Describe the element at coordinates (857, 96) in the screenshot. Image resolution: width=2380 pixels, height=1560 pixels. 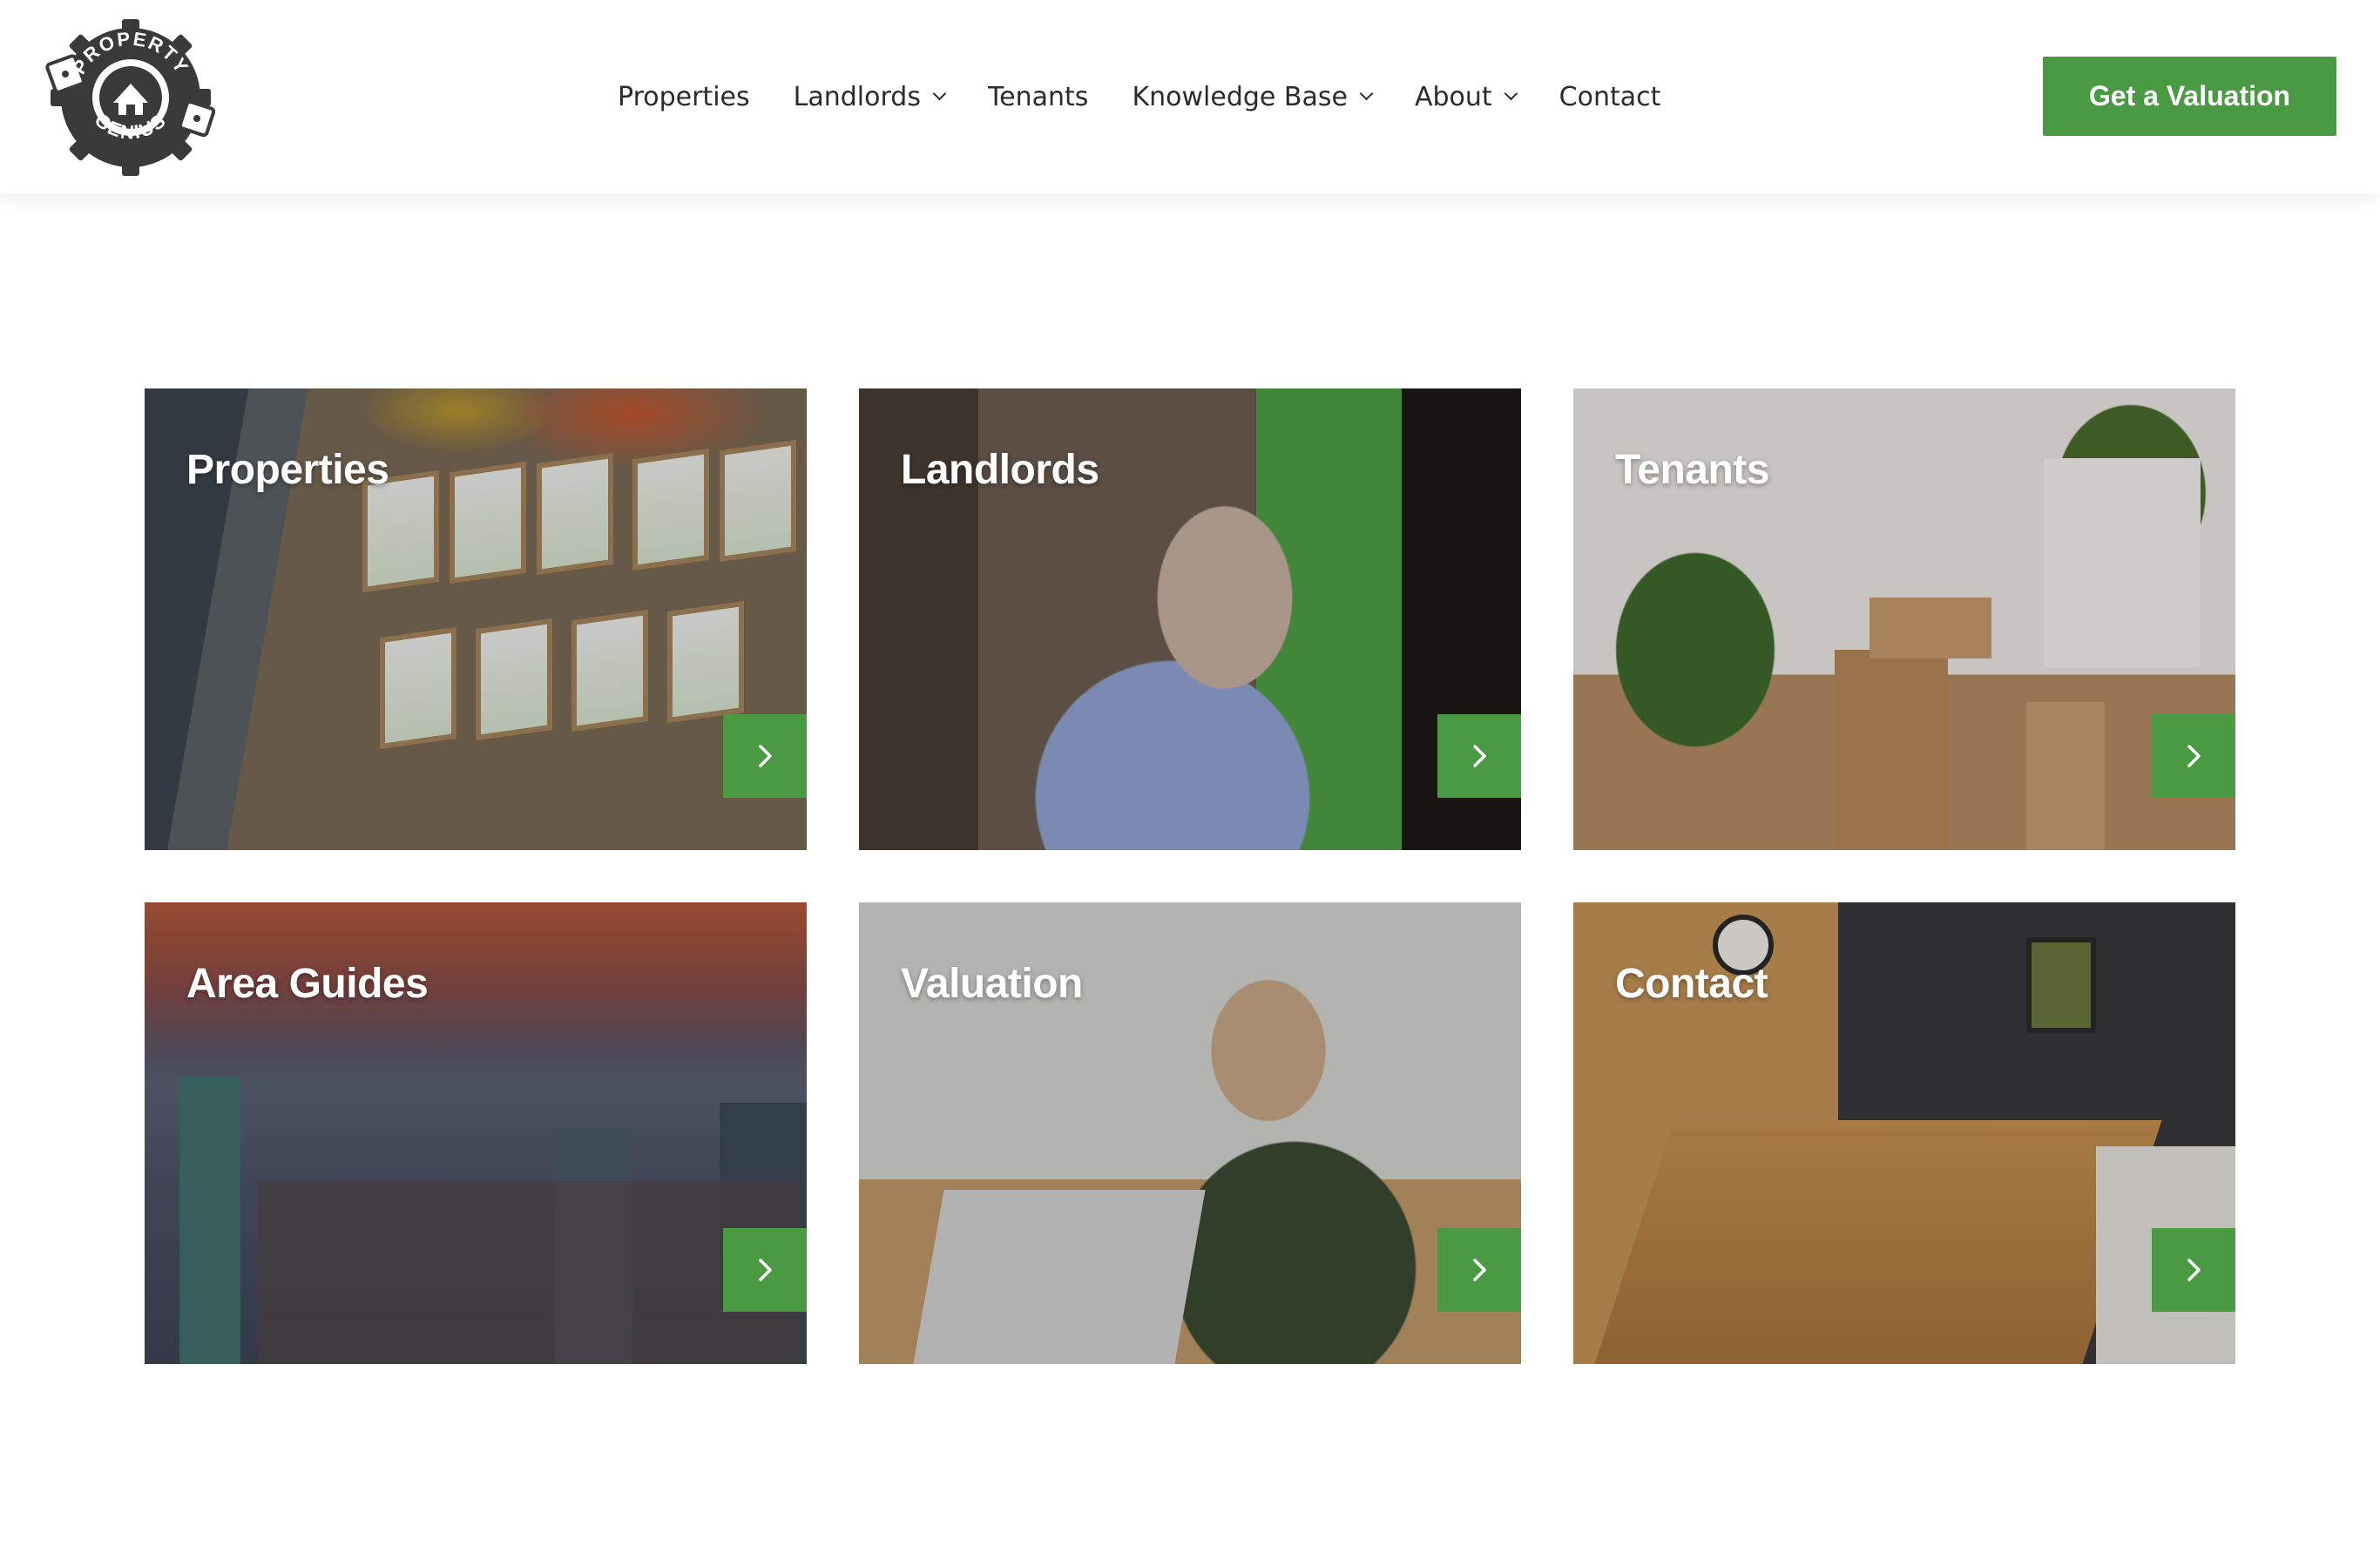
I see `nav-label: Landlords` at that location.